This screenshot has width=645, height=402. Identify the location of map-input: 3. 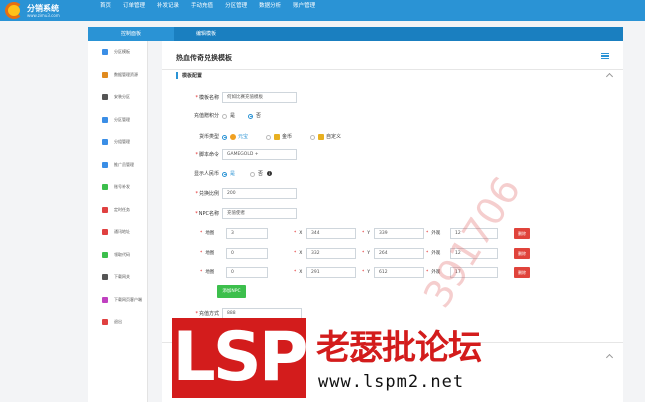
(247, 233).